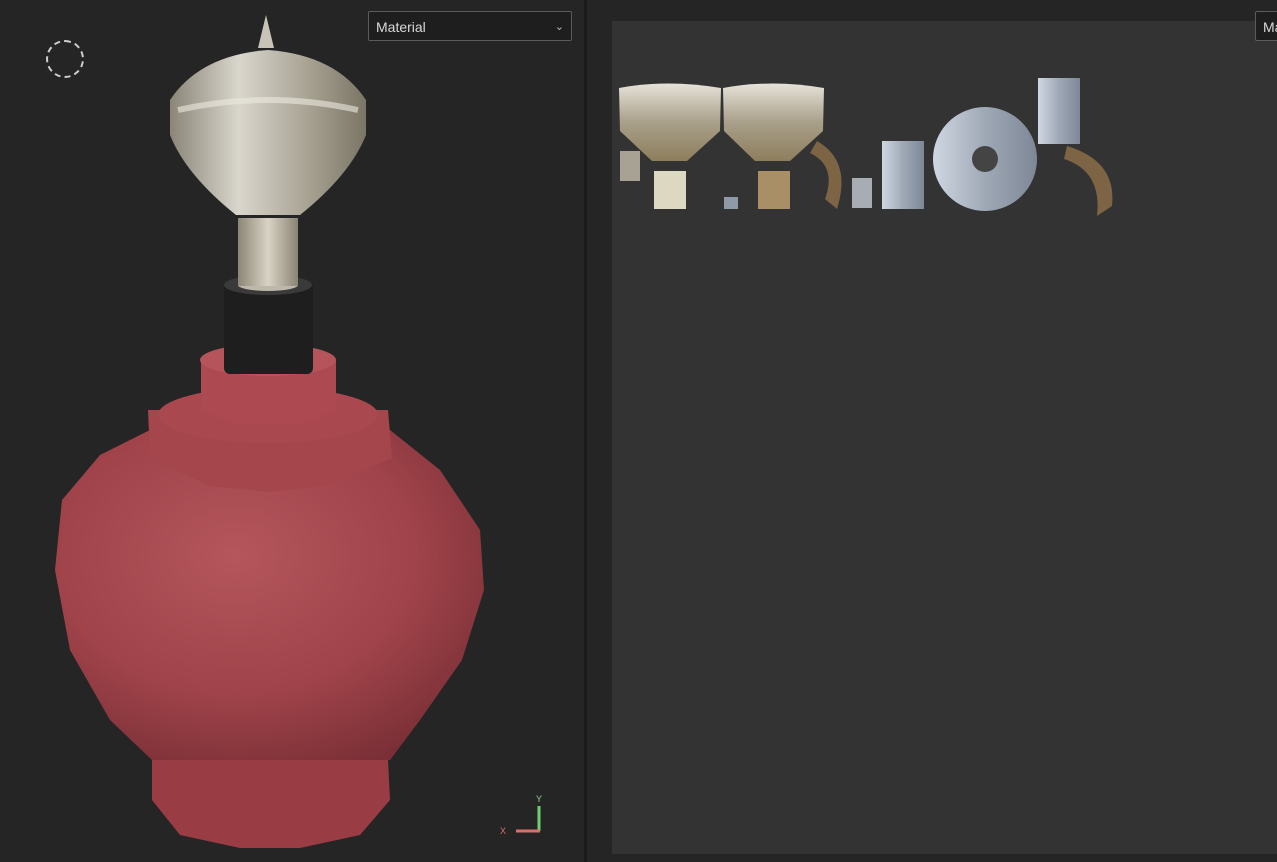 This screenshot has width=1277, height=862. I want to click on shading-mode-value: Material, so click(401, 27).